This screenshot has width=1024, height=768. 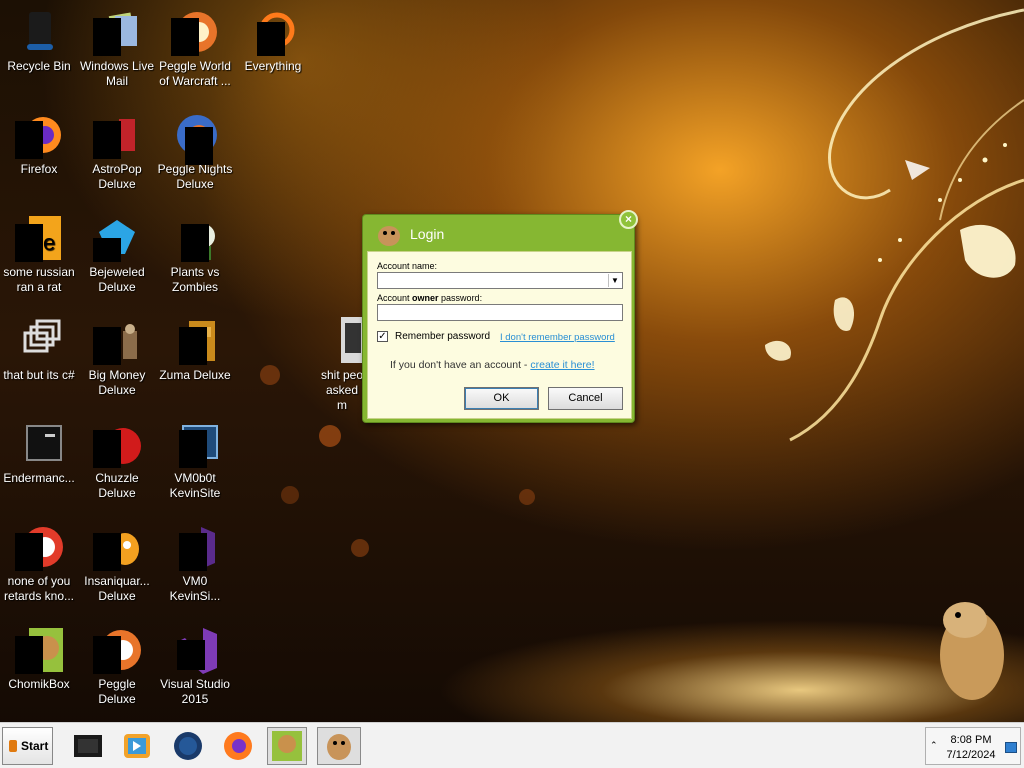 I want to click on remember-password-checkbox: ✓, so click(x=382, y=336).